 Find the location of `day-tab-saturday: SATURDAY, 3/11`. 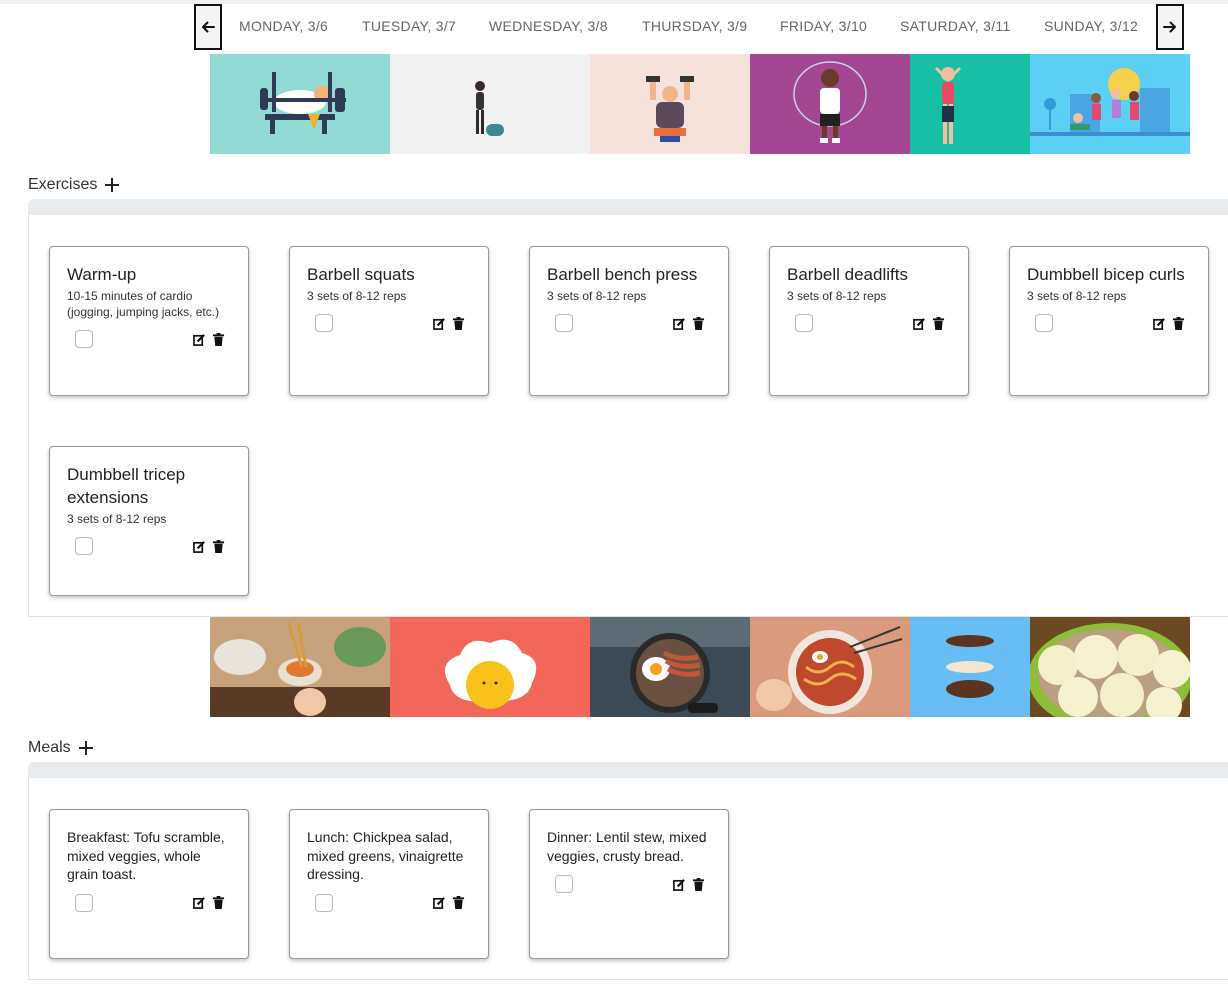

day-tab-saturday: SATURDAY, 3/11 is located at coordinates (955, 26).